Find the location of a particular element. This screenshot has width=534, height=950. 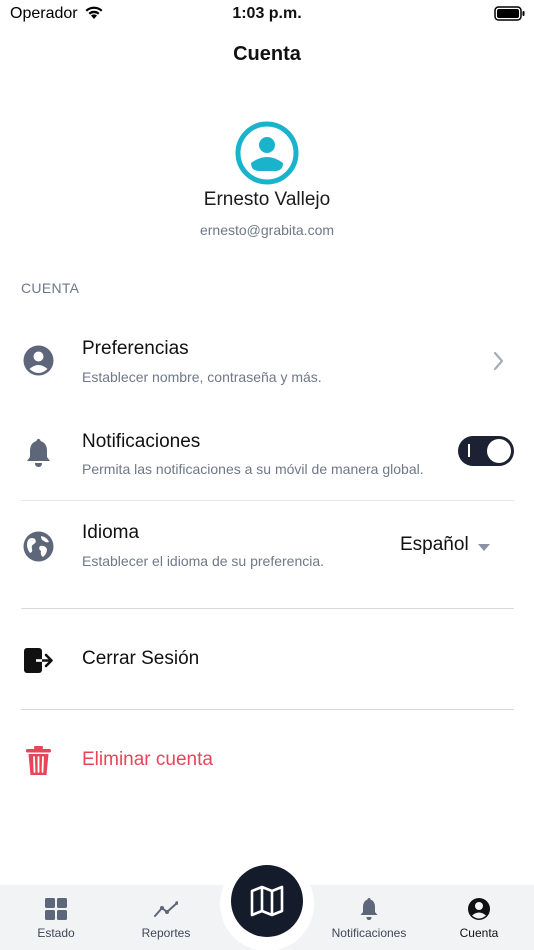

map-icon is located at coordinates (267, 901).